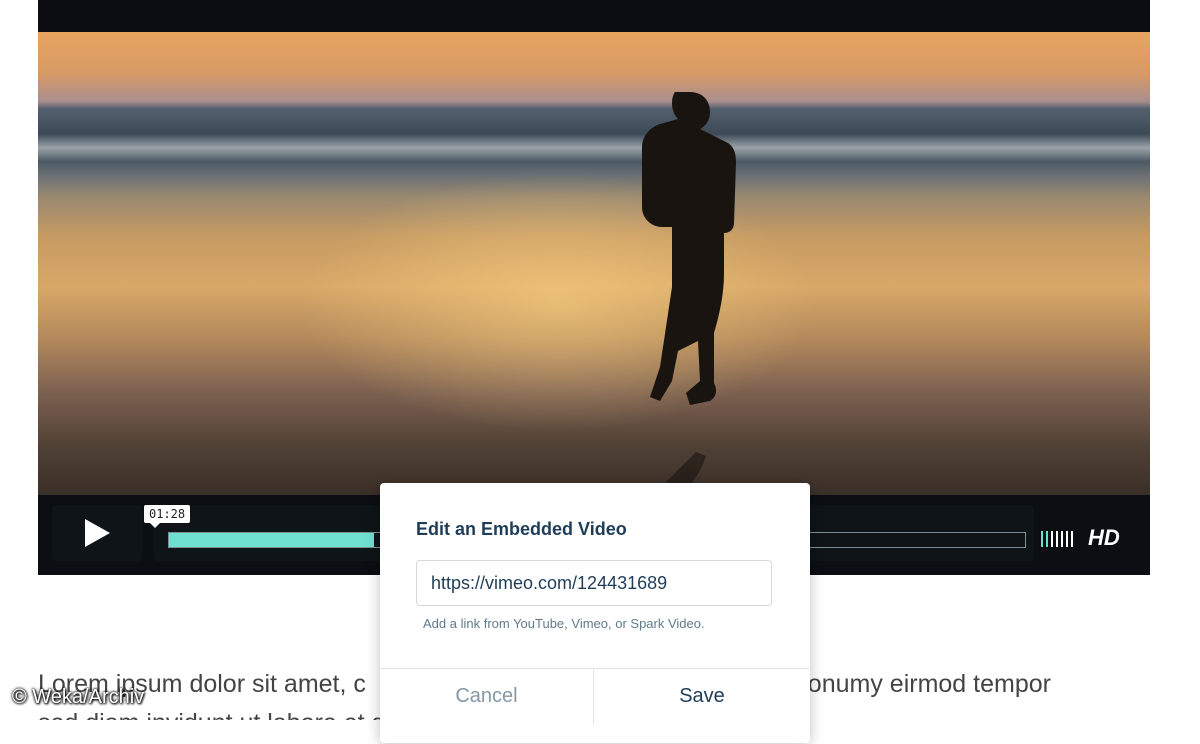 The height and width of the screenshot is (744, 1200). Describe the element at coordinates (702, 696) in the screenshot. I see `save-button: Save` at that location.